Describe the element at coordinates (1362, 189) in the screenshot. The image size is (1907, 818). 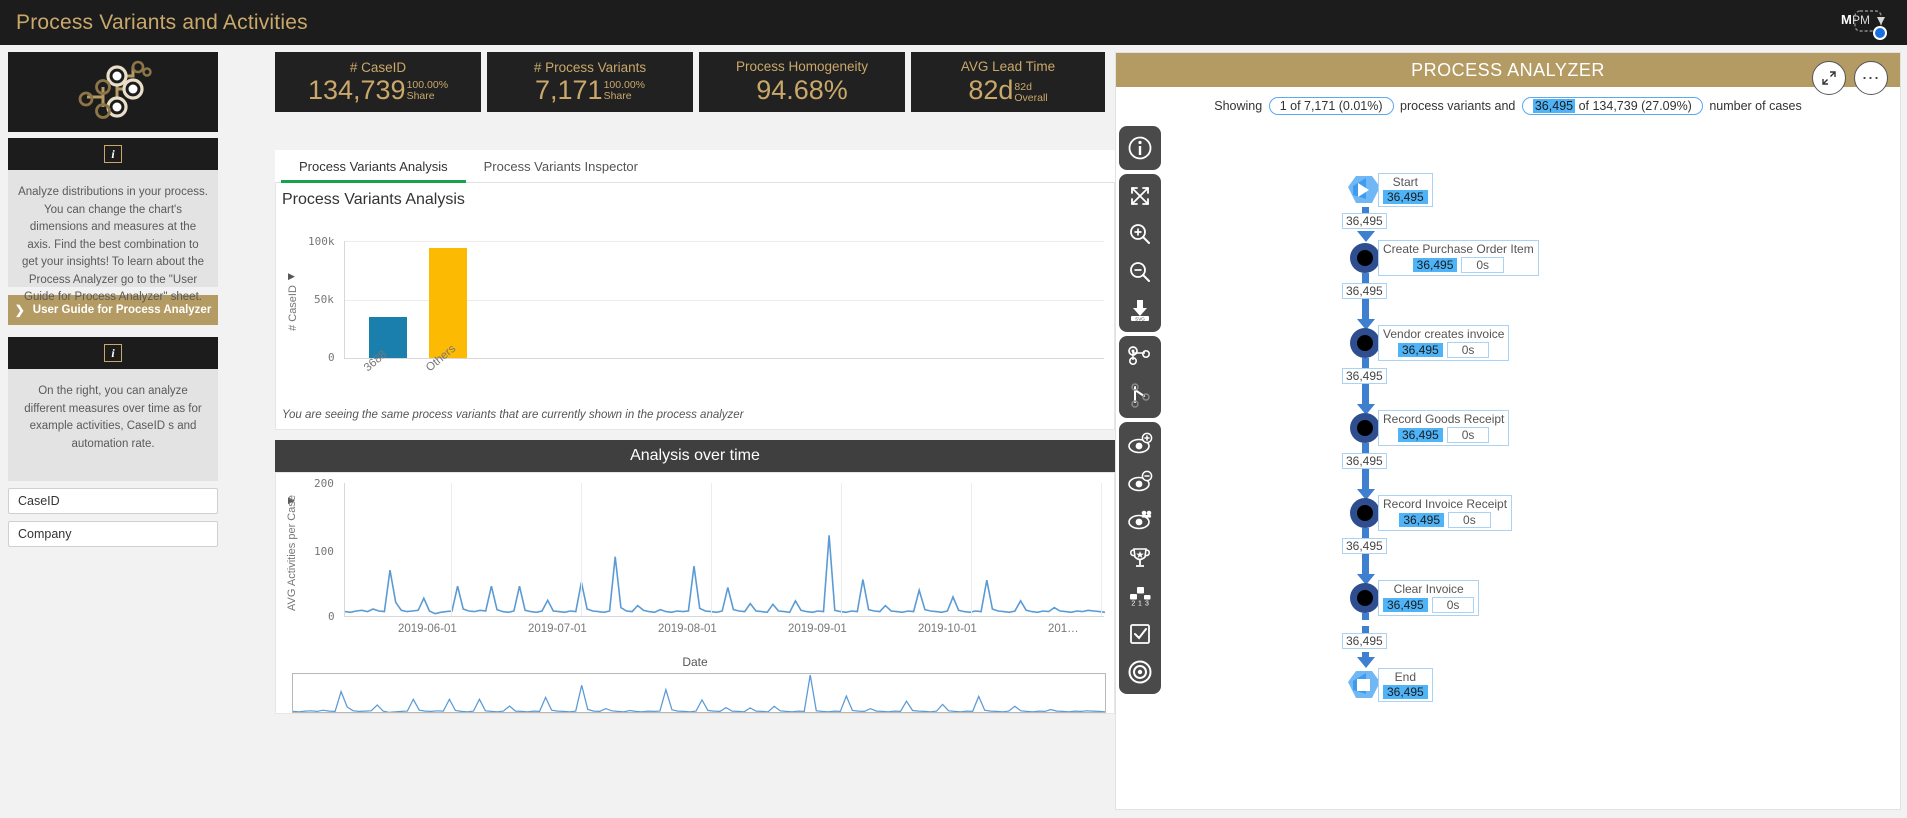
I see `start-node-icon` at that location.